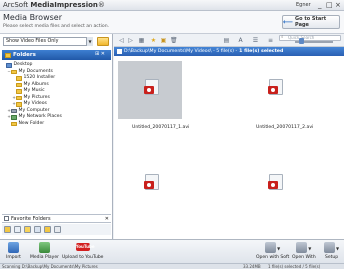 The width and height of the screenshot is (344, 269). I want to click on import-button: Import, so click(13, 251).